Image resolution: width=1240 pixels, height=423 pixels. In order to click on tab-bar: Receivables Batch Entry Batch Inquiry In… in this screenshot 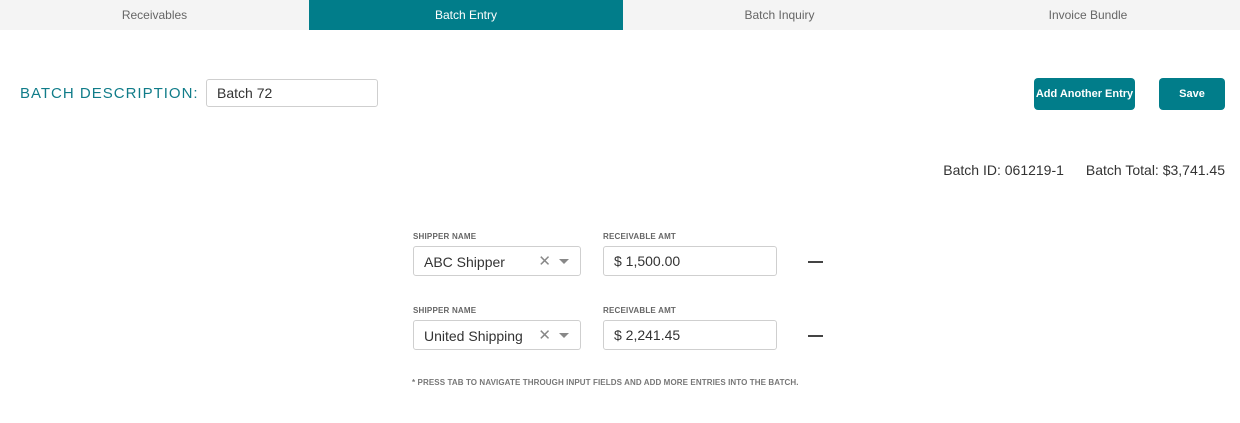, I will do `click(620, 15)`.